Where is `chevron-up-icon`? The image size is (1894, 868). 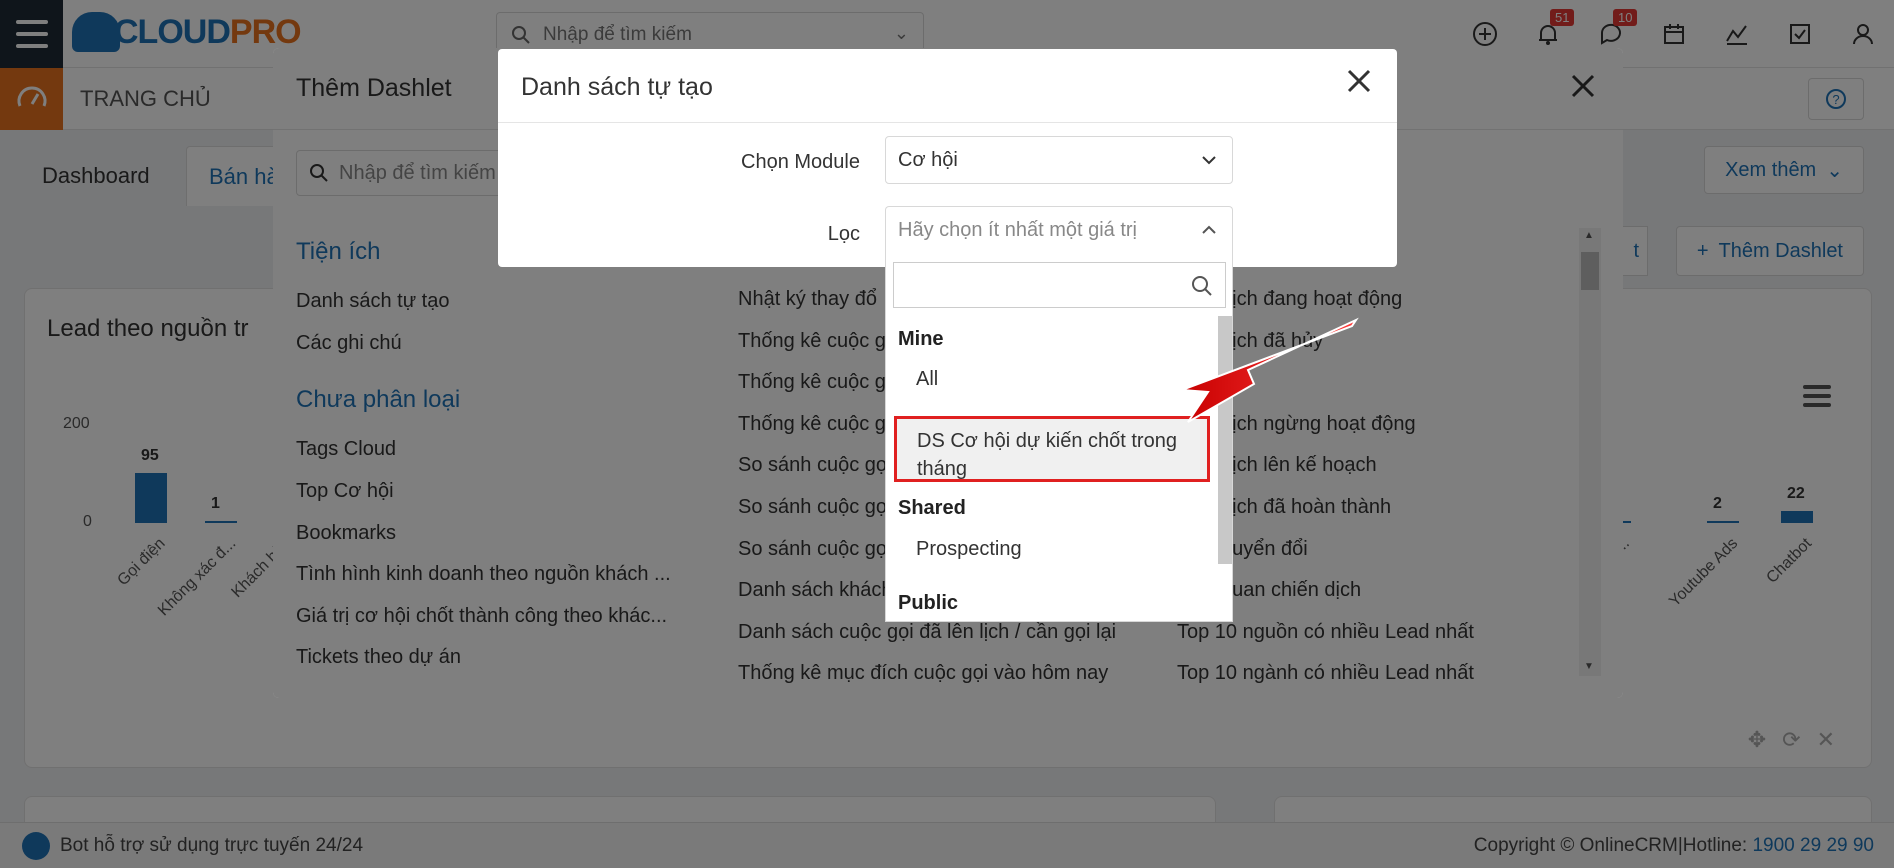
chevron-up-icon is located at coordinates (1209, 229).